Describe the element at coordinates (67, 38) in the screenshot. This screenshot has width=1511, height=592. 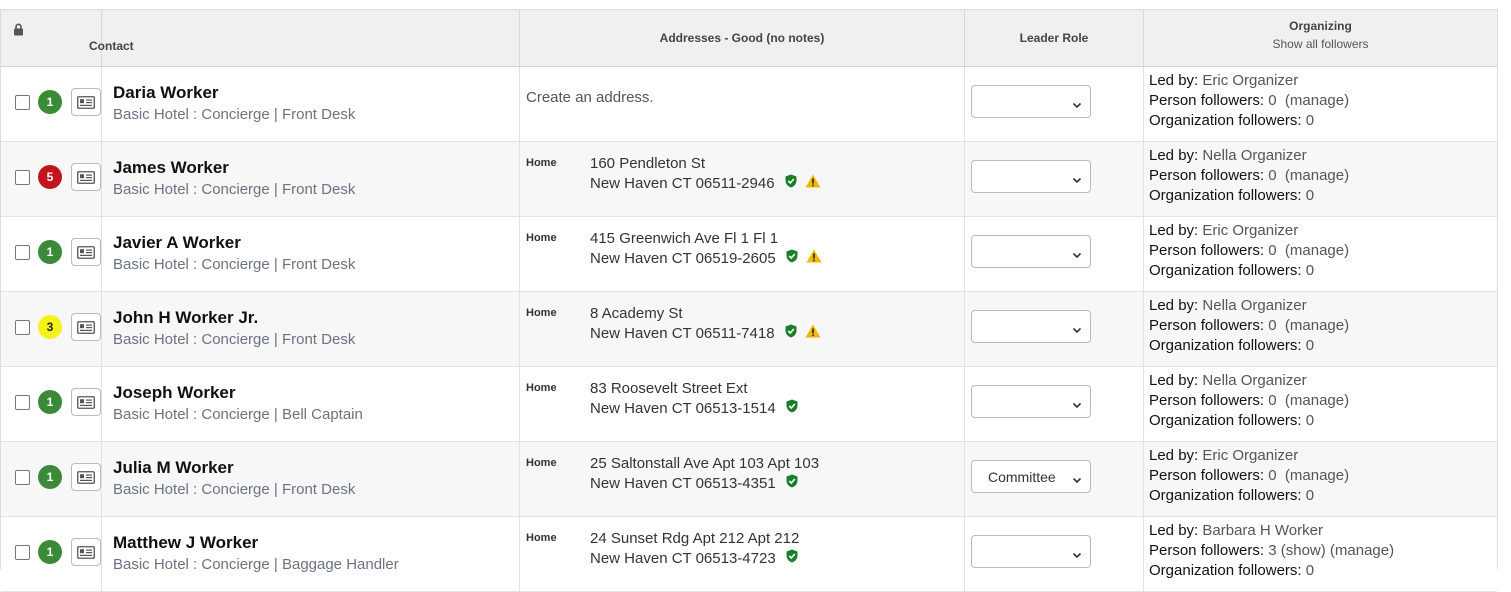
I see `header-lock-cell: Contact` at that location.